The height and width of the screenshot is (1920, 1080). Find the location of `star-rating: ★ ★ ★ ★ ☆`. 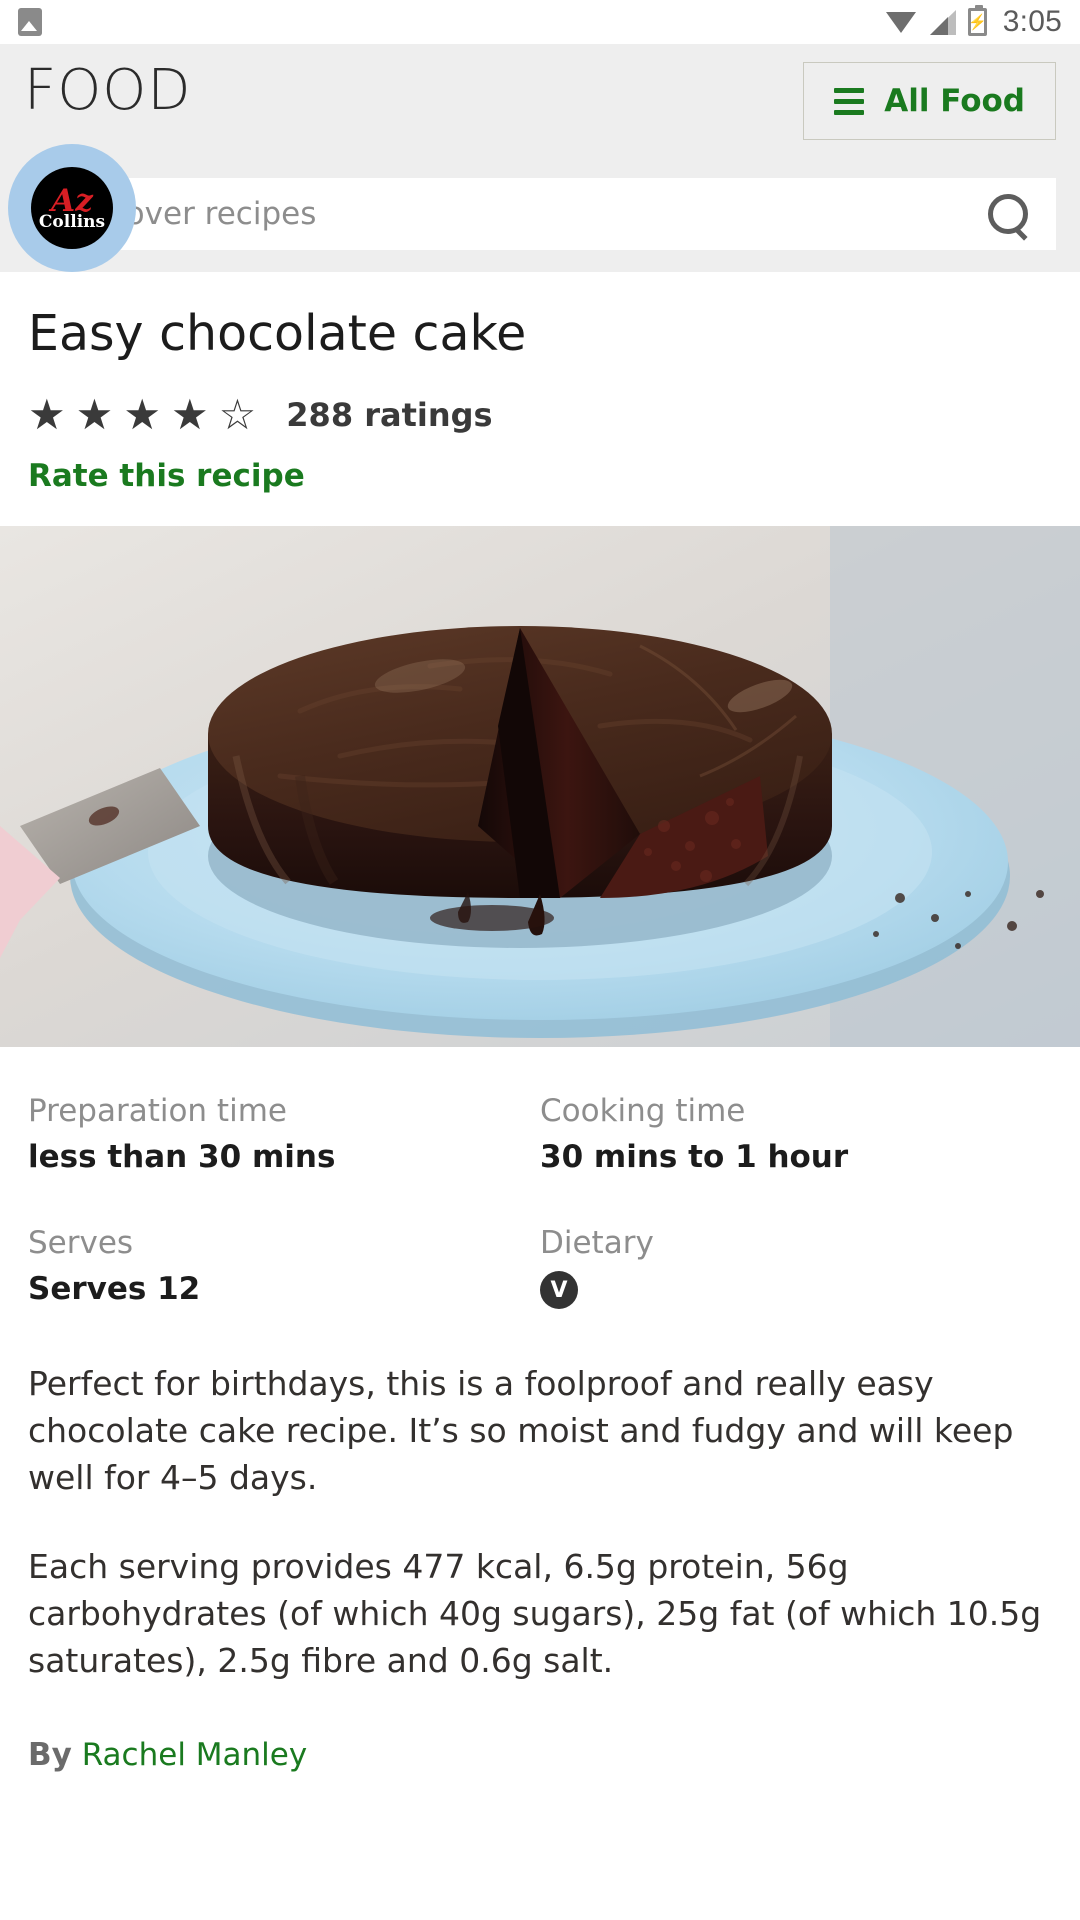

star-rating: ★ ★ ★ ★ ☆ is located at coordinates (142, 415).